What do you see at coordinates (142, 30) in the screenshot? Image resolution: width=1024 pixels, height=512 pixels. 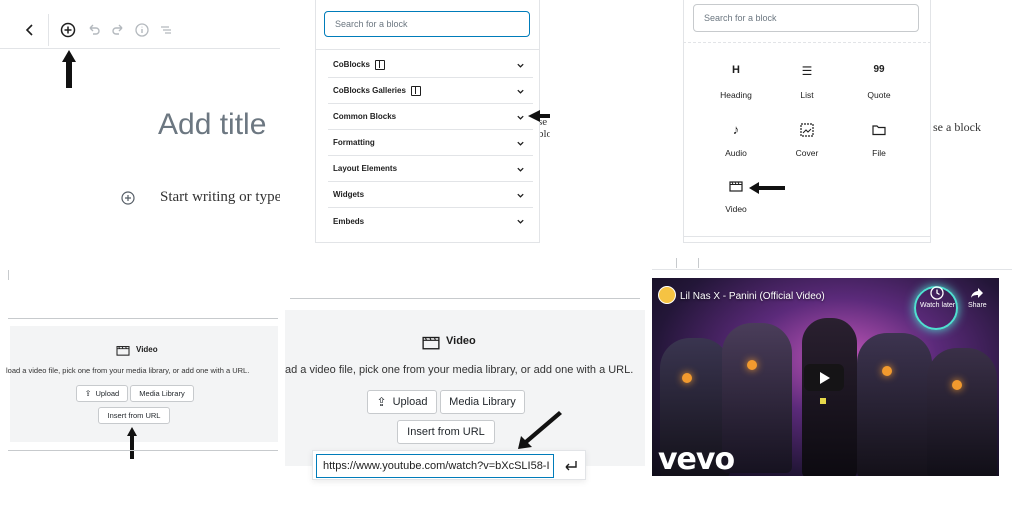 I see `info-icon` at bounding box center [142, 30].